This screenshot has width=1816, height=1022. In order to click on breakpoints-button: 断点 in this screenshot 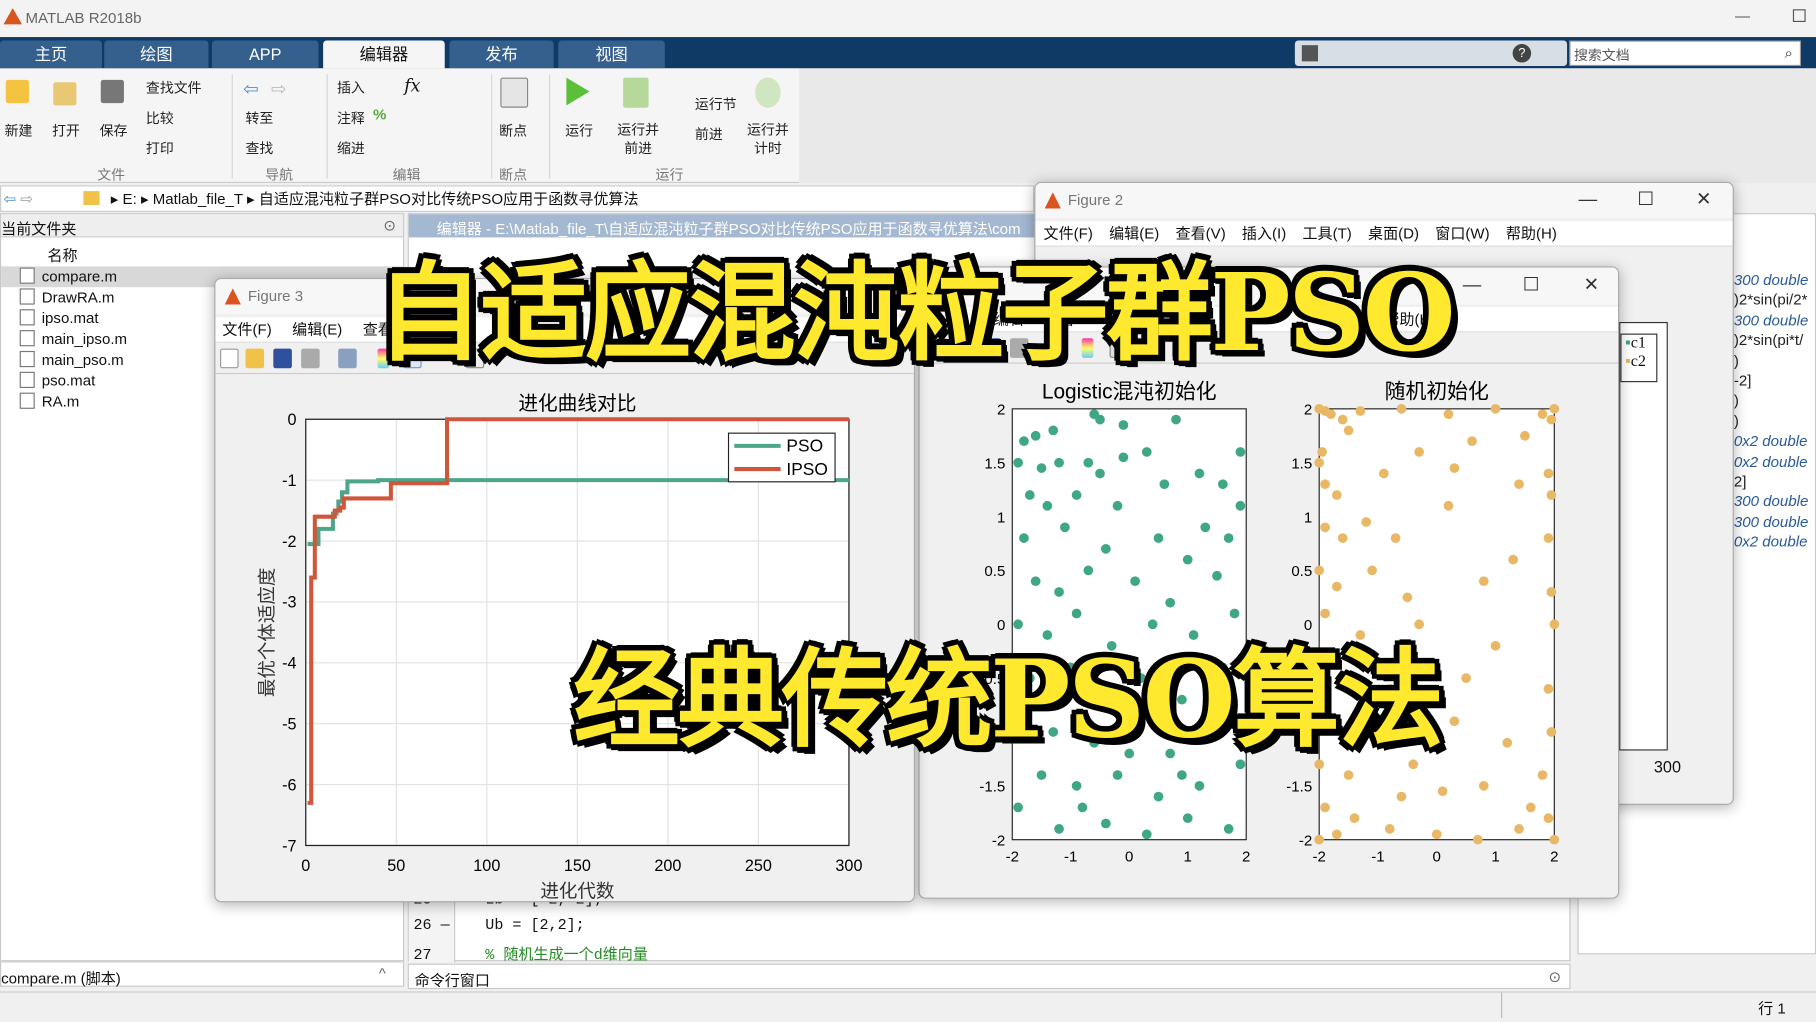, I will do `click(513, 130)`.